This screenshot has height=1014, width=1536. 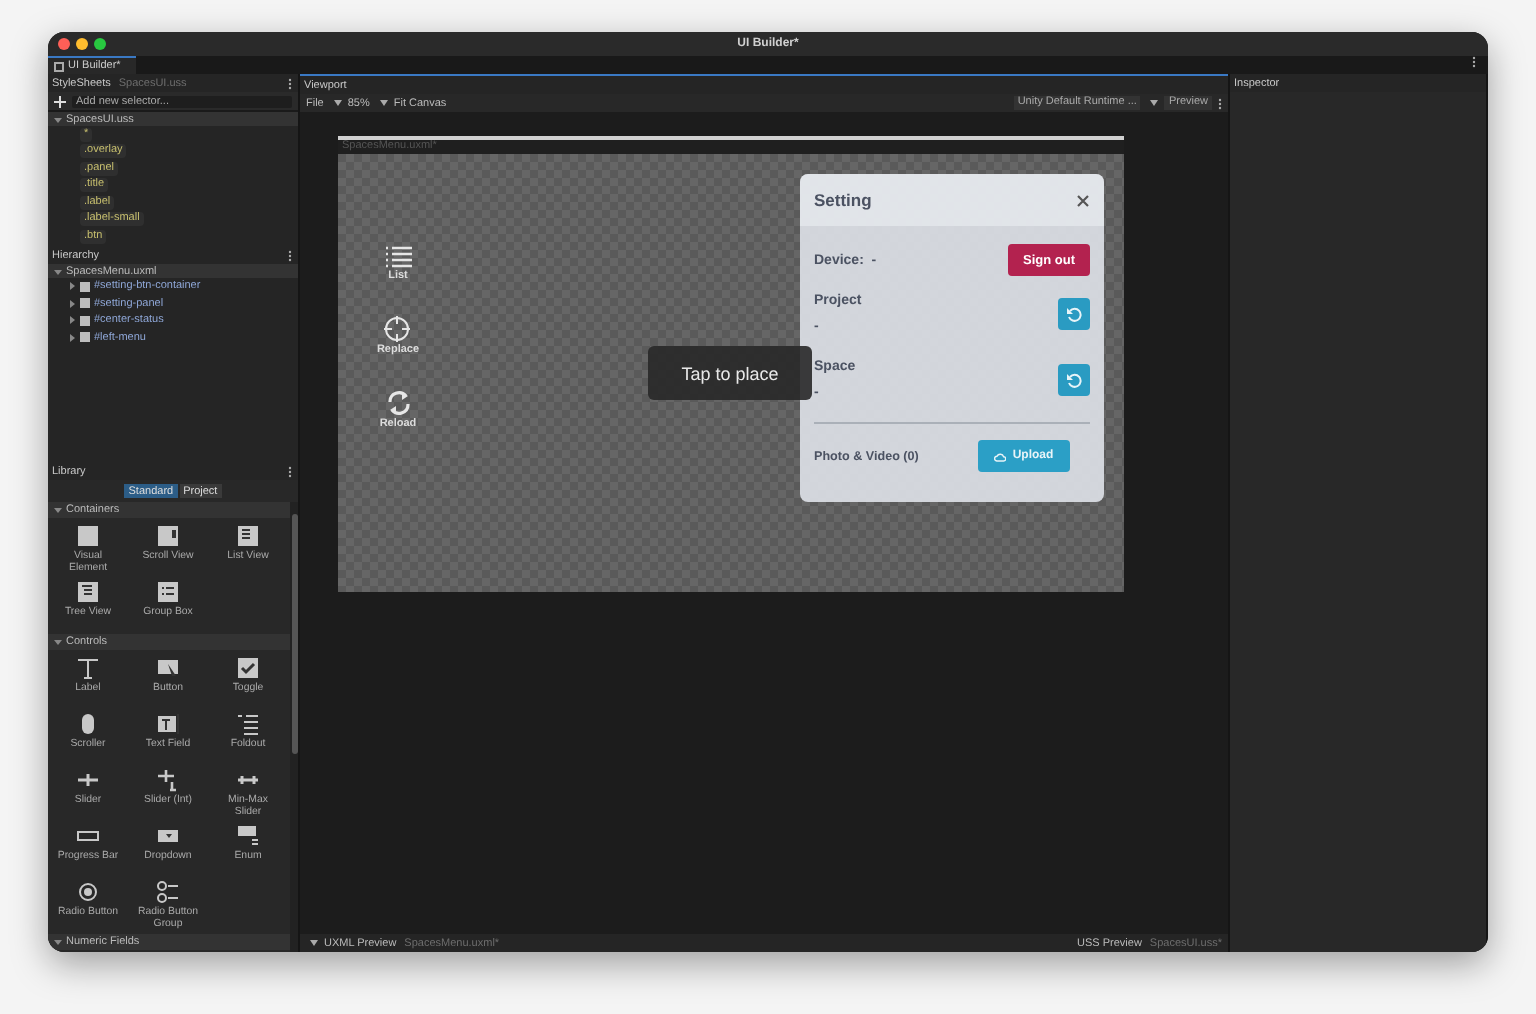 I want to click on cloud-icon, so click(x=1000, y=456).